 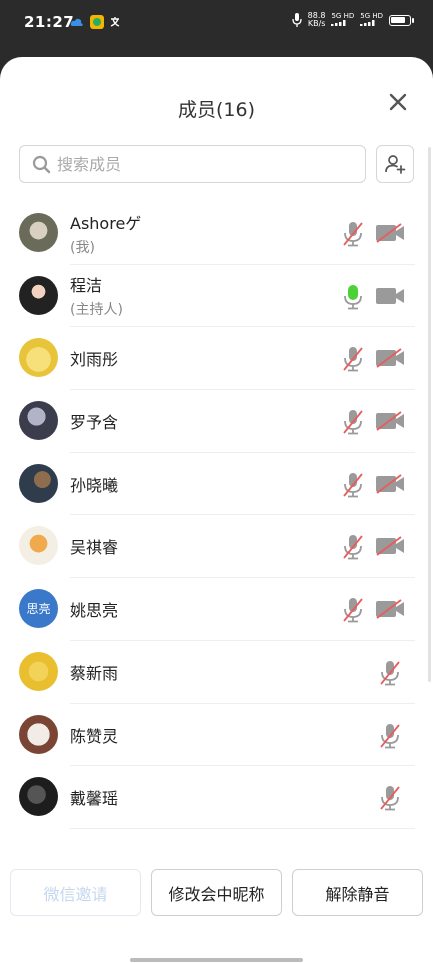 What do you see at coordinates (216, 892) in the screenshot?
I see `rename-in-meeting-button: 修改会中昵称` at bounding box center [216, 892].